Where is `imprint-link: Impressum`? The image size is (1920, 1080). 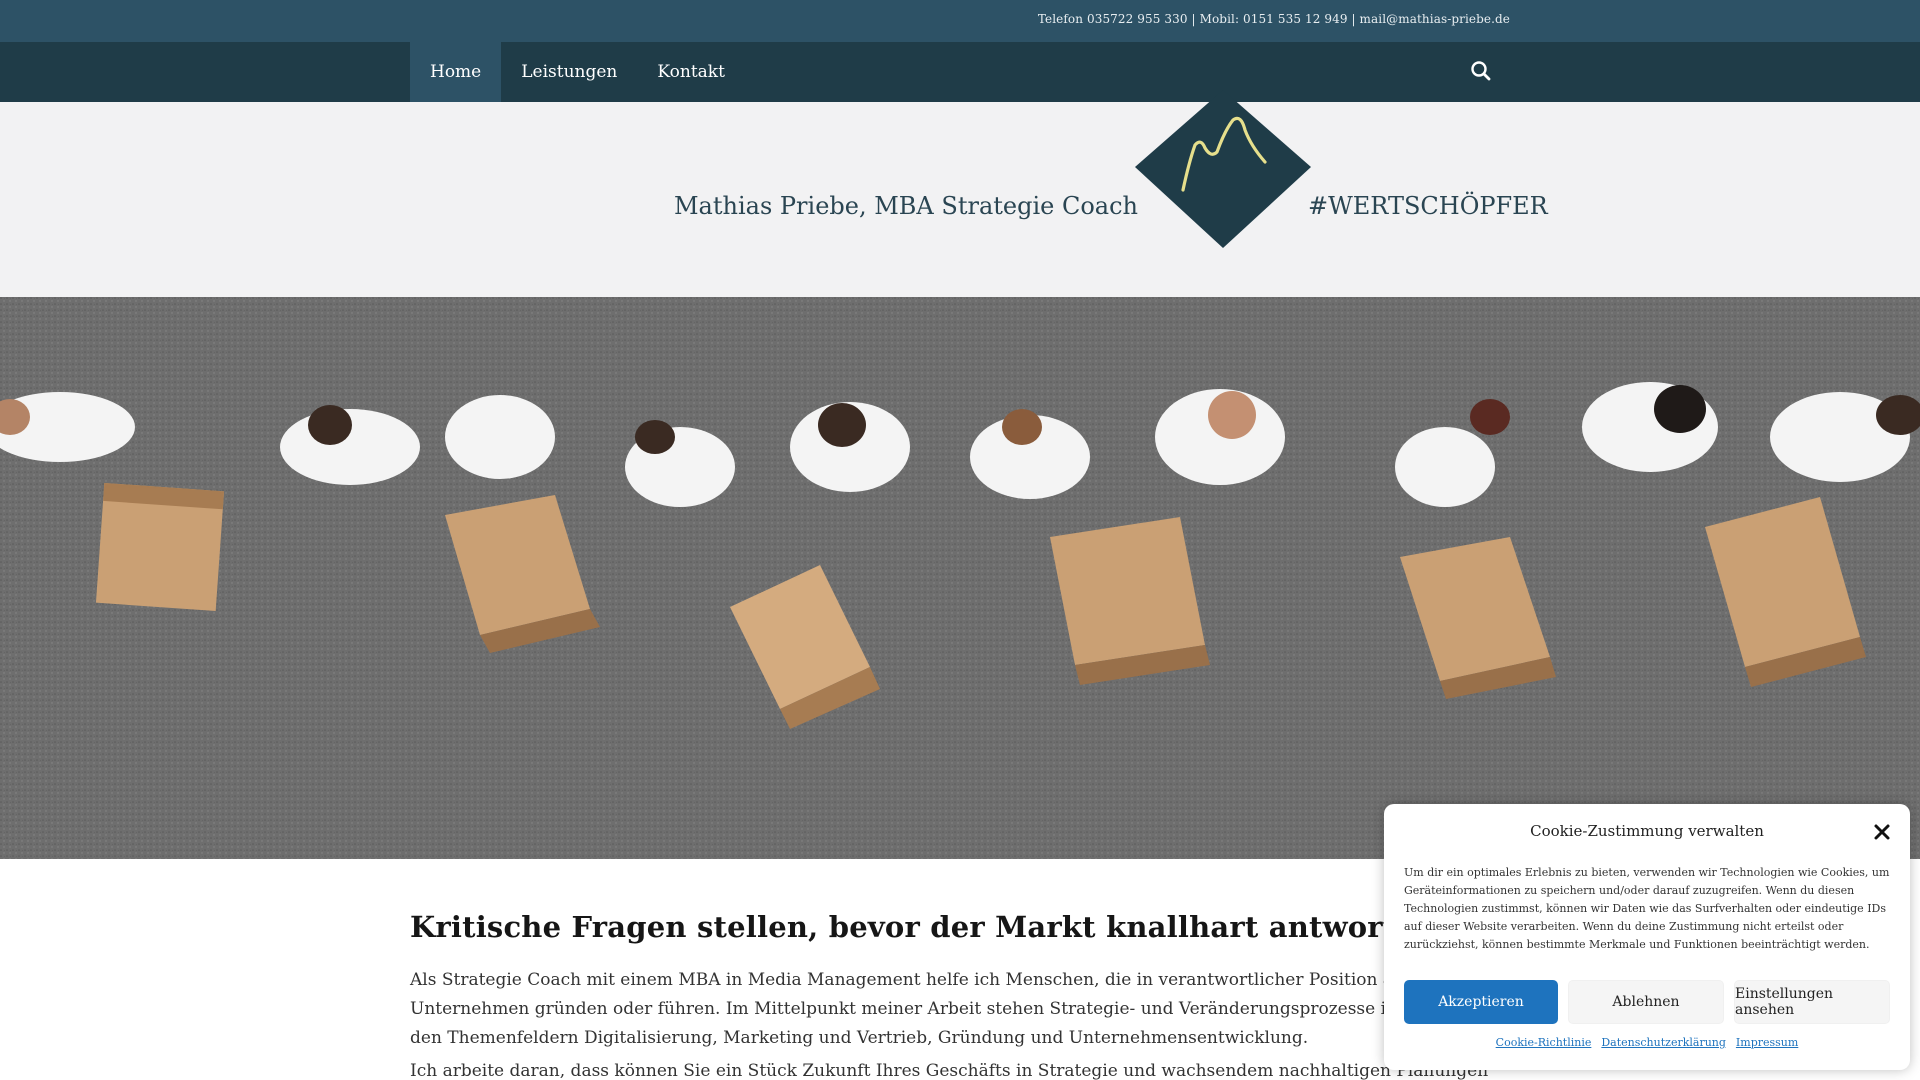
imprint-link: Impressum is located at coordinates (1767, 1042).